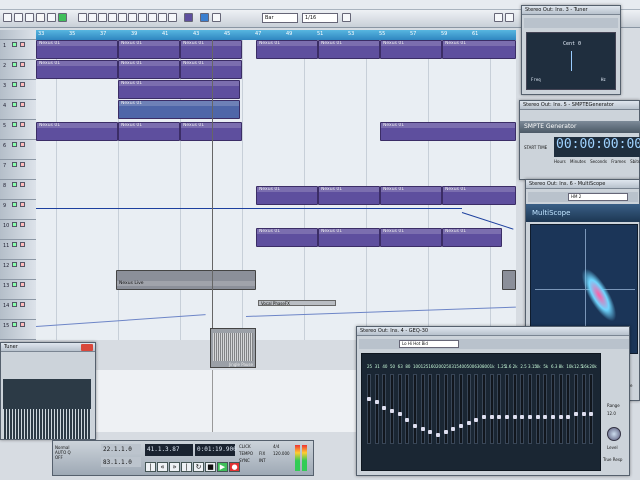 The height and width of the screenshot is (480, 640). I want to click on click-label: CLICK, so click(245, 446).